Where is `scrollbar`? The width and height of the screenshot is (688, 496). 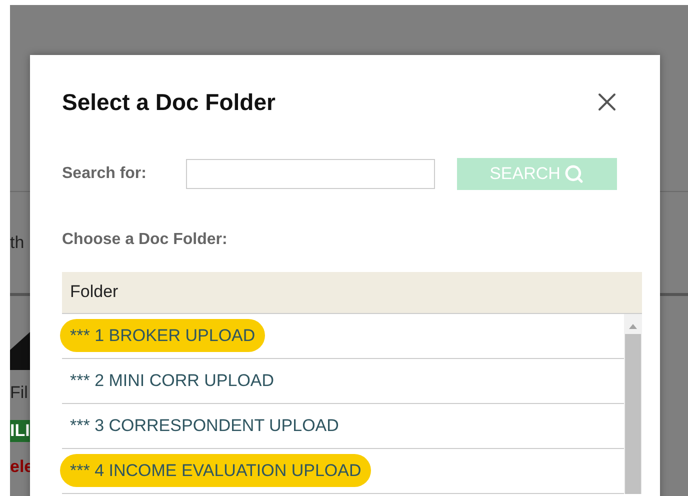 scrollbar is located at coordinates (633, 404).